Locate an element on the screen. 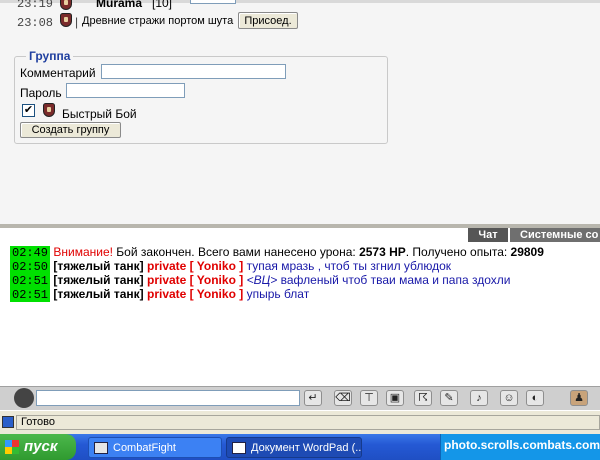 The width and height of the screenshot is (600, 460). message-text: упырь блат is located at coordinates (276, 294).